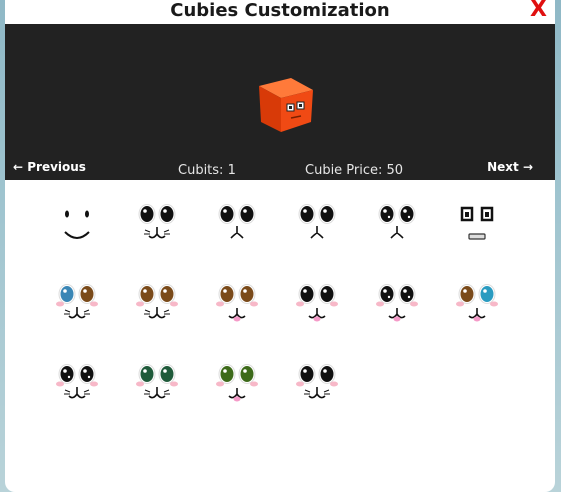  Describe the element at coordinates (538, 11) in the screenshot. I see `close-button: X` at that location.